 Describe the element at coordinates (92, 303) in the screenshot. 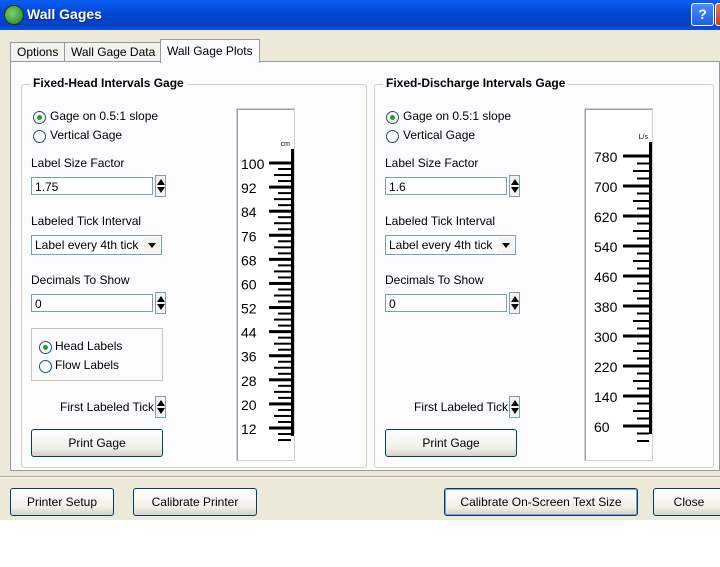

I see `left-decimals-input: 0` at that location.